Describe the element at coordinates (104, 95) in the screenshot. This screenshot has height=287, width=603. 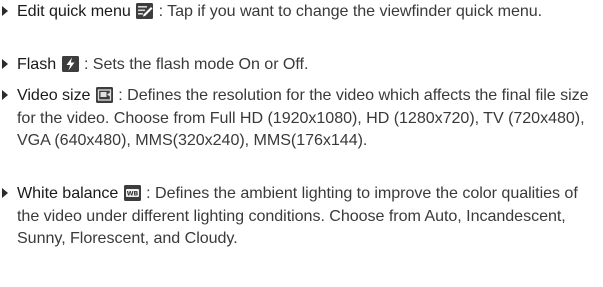
I see `video-size-icon` at that location.